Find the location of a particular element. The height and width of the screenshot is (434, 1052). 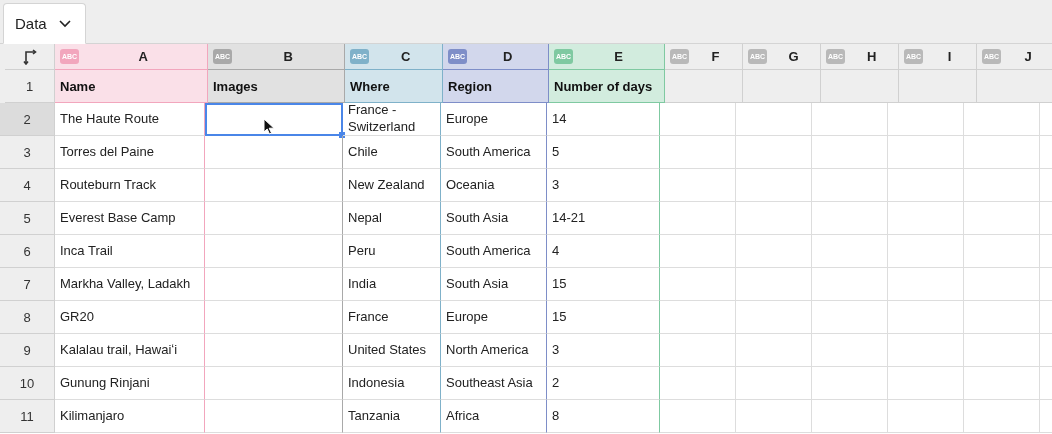

table-cell: Everest Base Camp is located at coordinates (130, 218).